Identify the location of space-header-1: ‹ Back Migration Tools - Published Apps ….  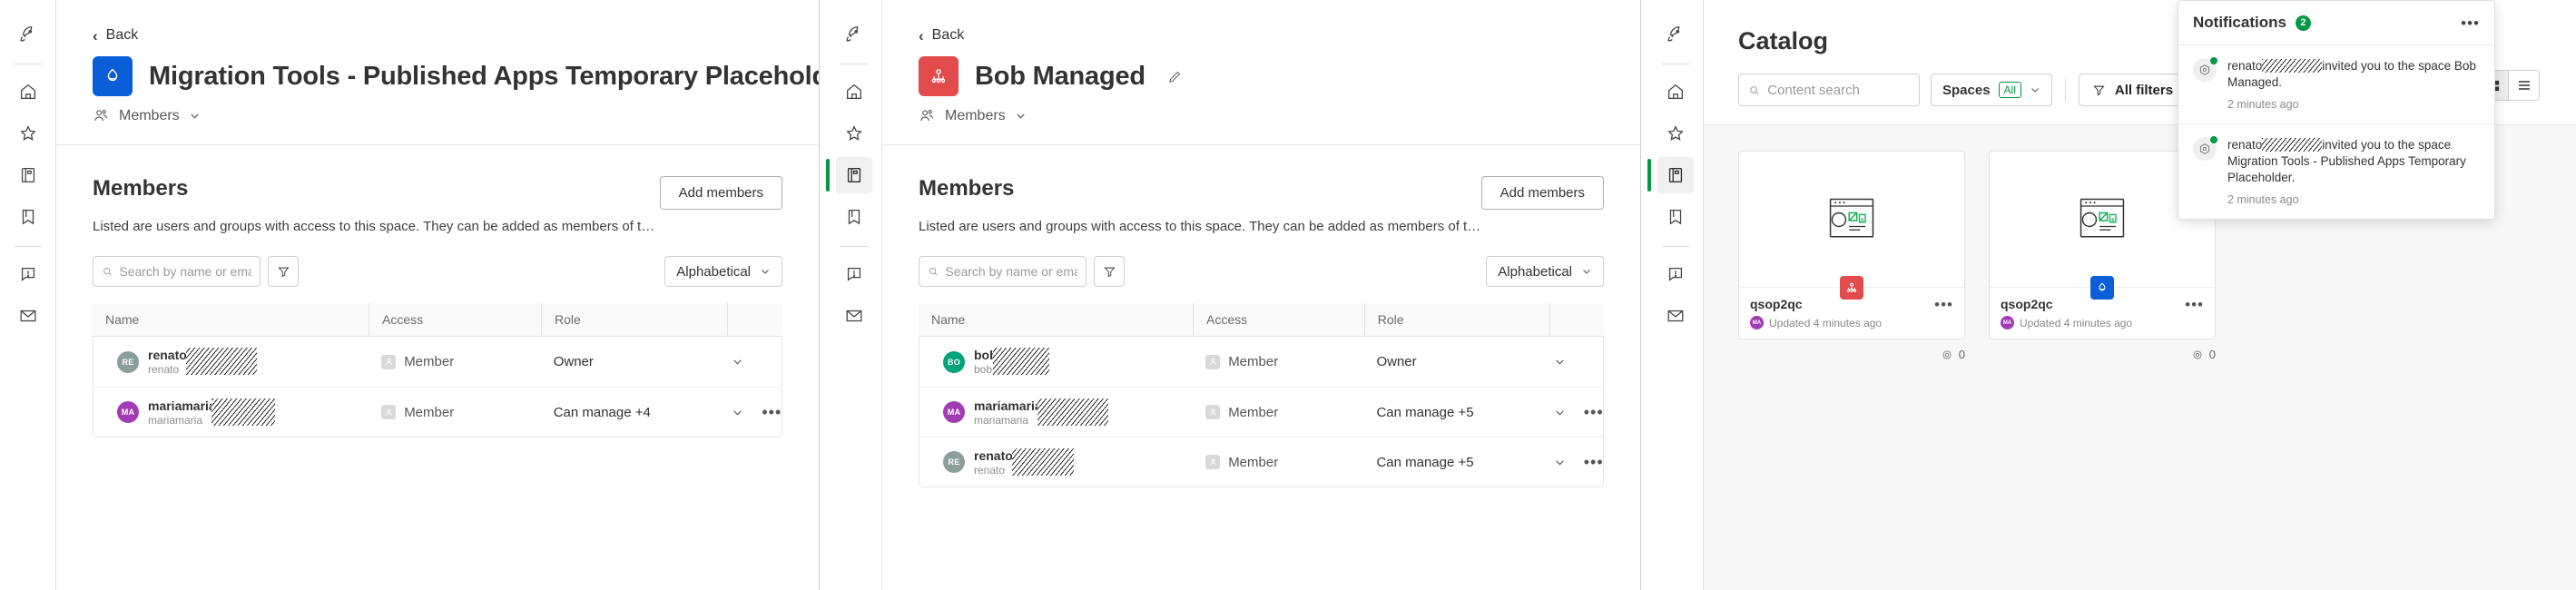
(437, 72).